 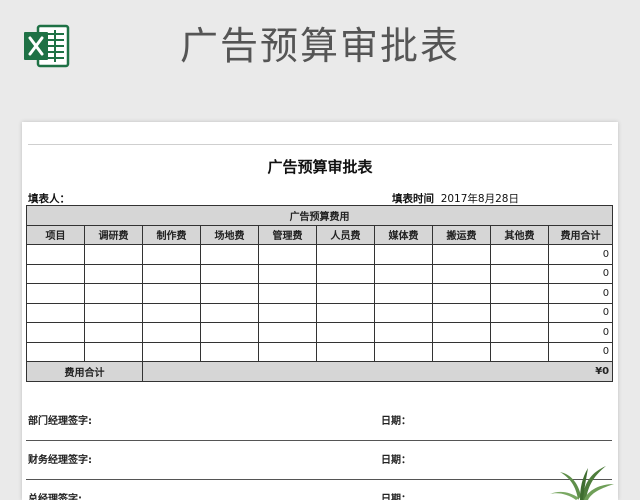 I want to click on page-title: 广告预算审批表, so click(x=319, y=46).